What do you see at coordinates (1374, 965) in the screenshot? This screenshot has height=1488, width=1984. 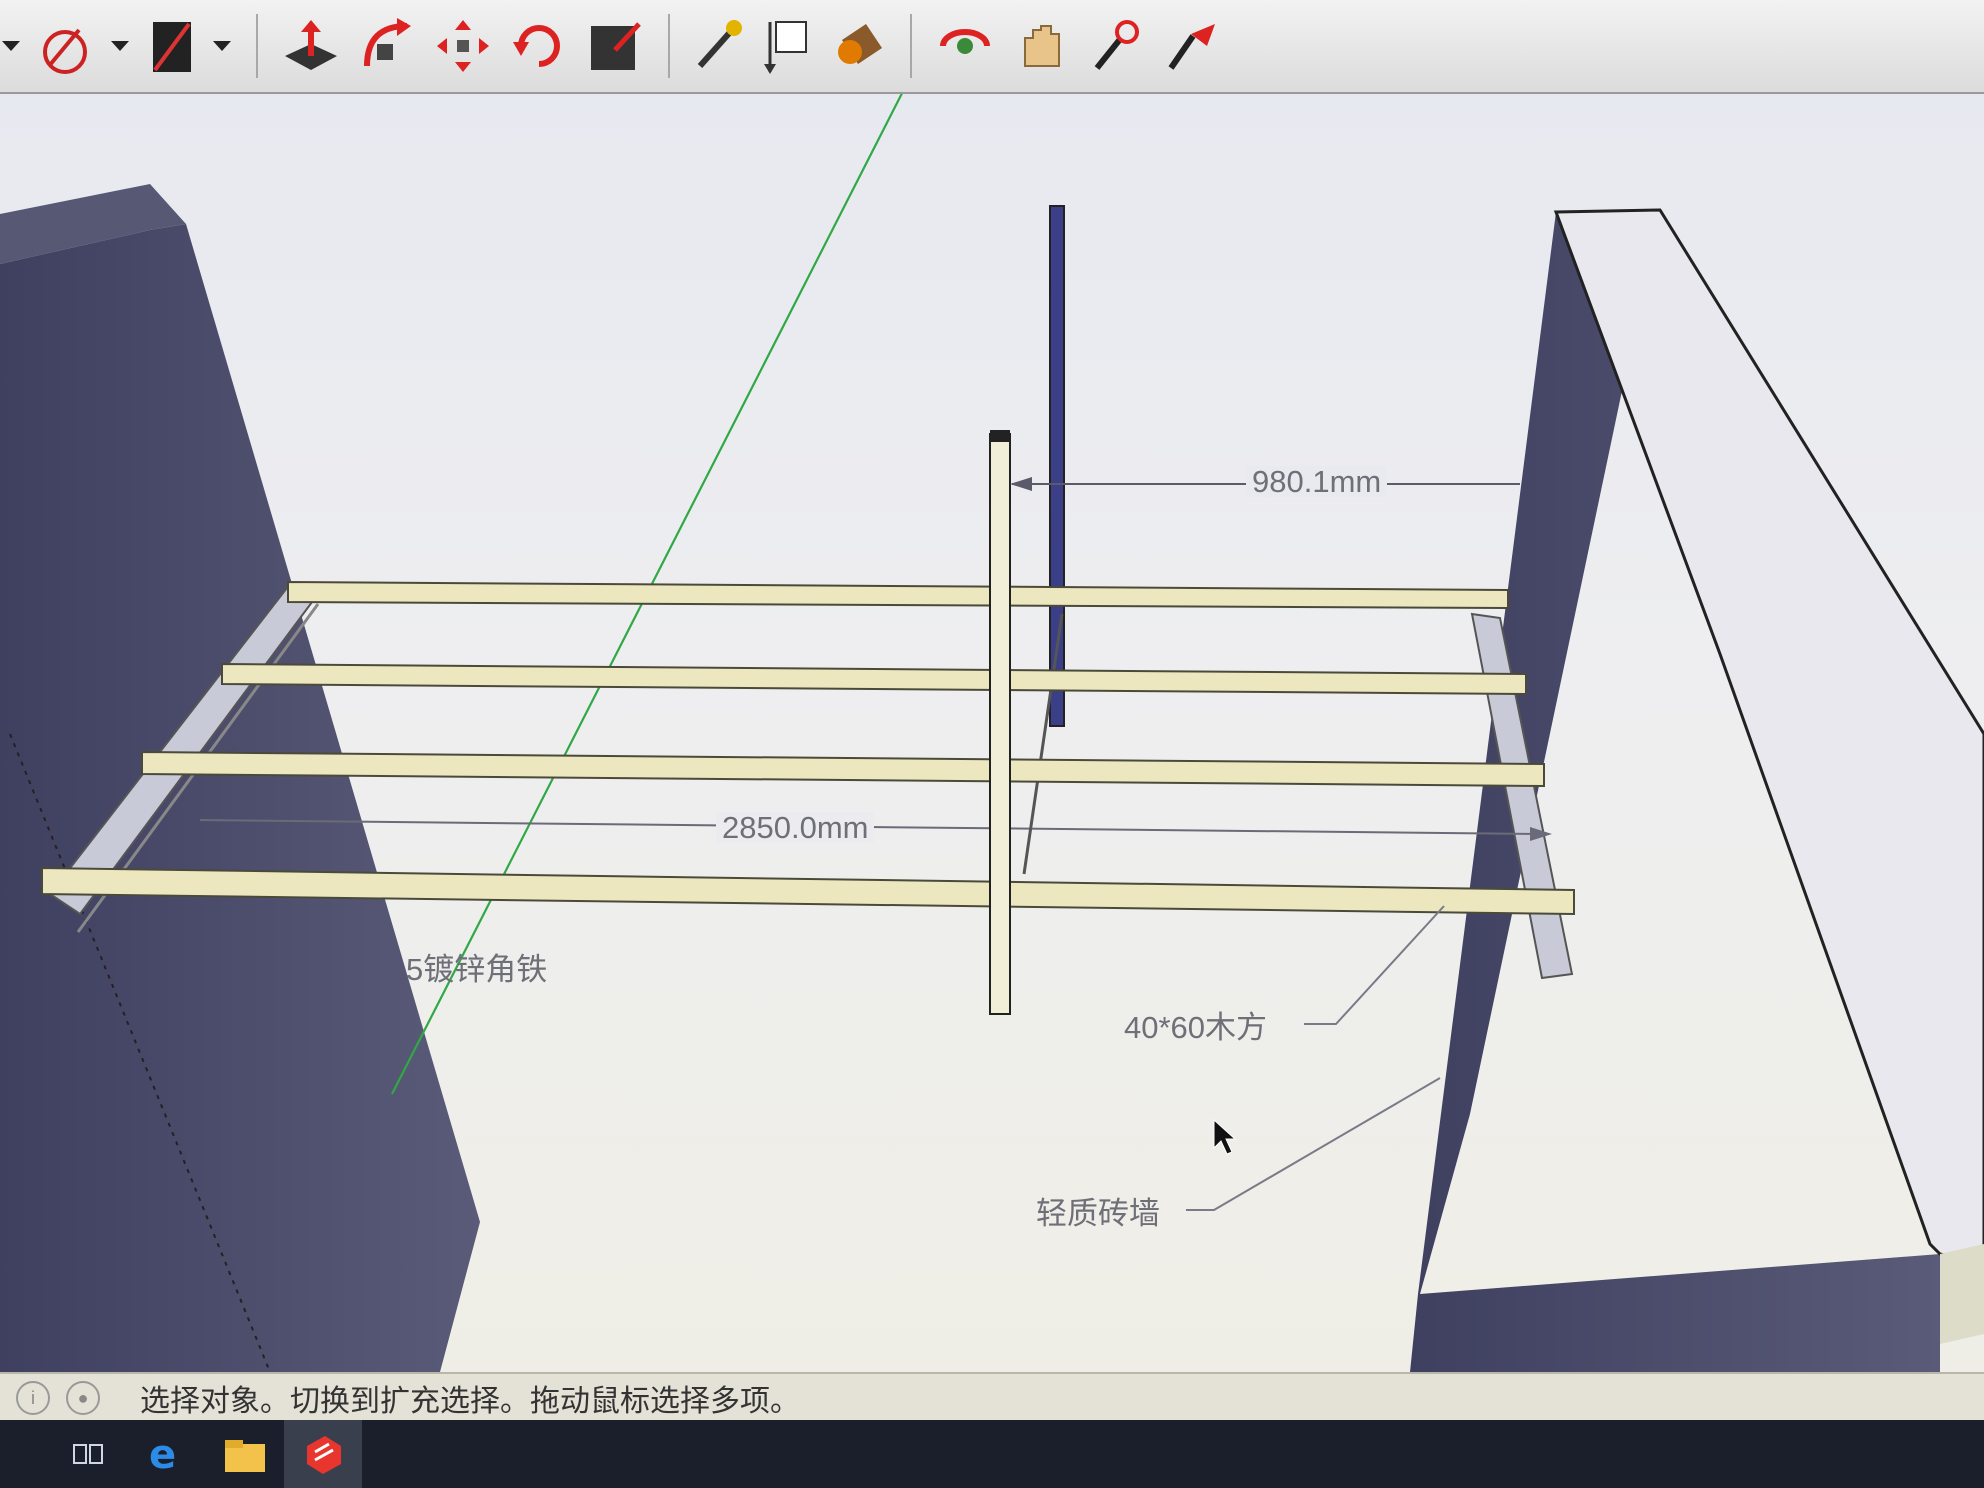 I see `timber-leader-line` at bounding box center [1374, 965].